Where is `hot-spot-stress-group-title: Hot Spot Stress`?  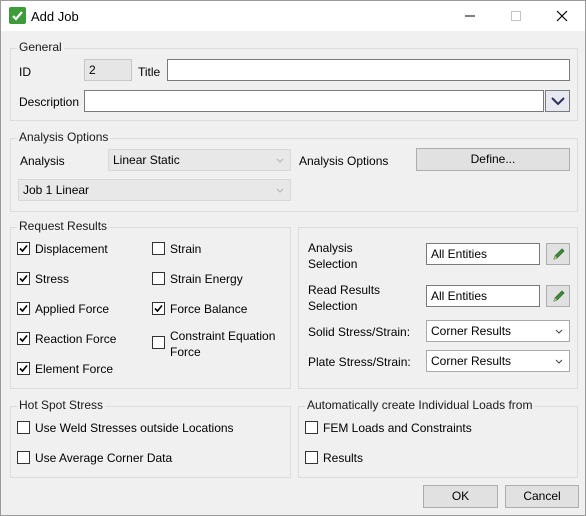 hot-spot-stress-group-title: Hot Spot Stress is located at coordinates (61, 405).